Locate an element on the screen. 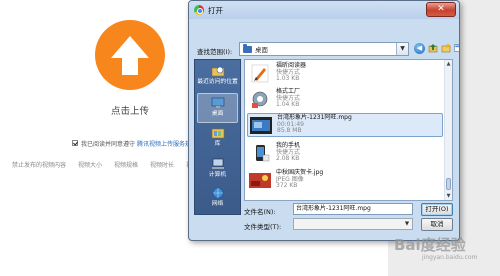 This screenshot has height=276, width=500. open-button: 打开(O) is located at coordinates (437, 209).